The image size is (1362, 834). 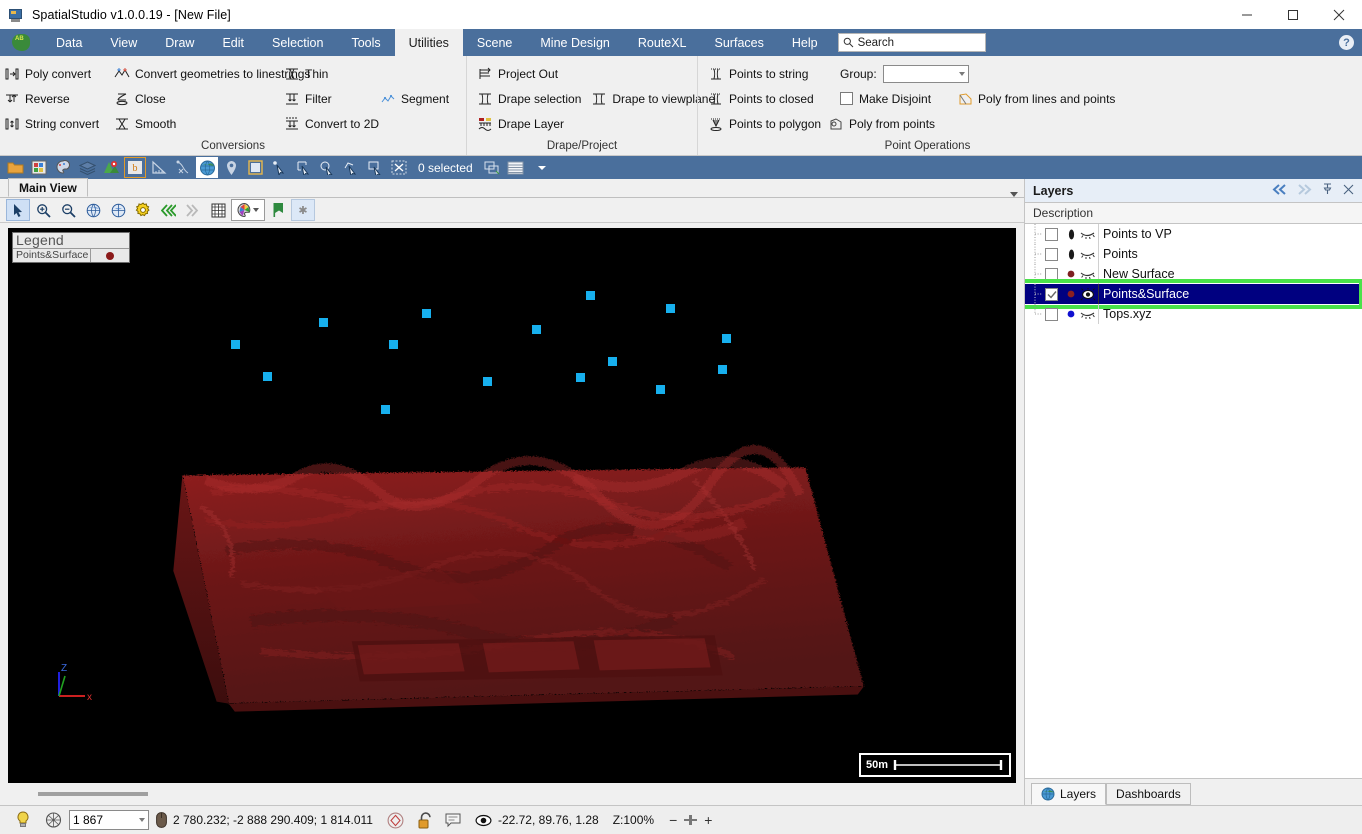 I want to click on convert-to-2d-button: Convert to 2D, so click(x=335, y=123).